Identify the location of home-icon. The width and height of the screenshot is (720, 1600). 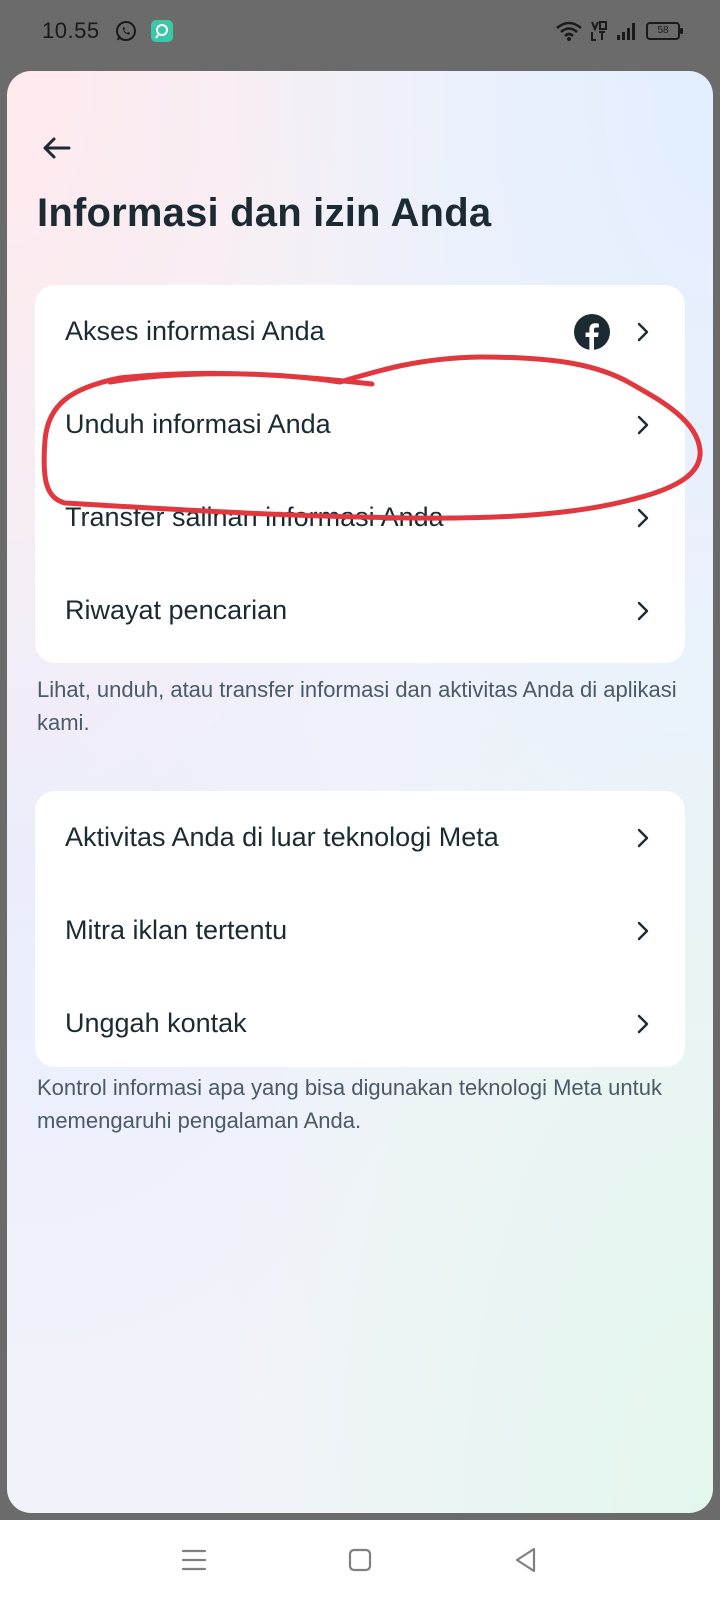
(360, 1560).